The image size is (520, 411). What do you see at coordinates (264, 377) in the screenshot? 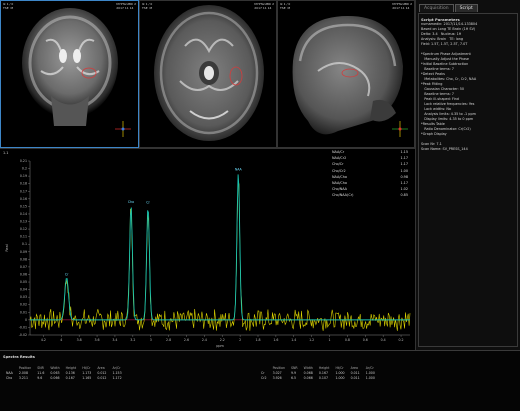
I see `table-cell: Cr2` at bounding box center [264, 377].